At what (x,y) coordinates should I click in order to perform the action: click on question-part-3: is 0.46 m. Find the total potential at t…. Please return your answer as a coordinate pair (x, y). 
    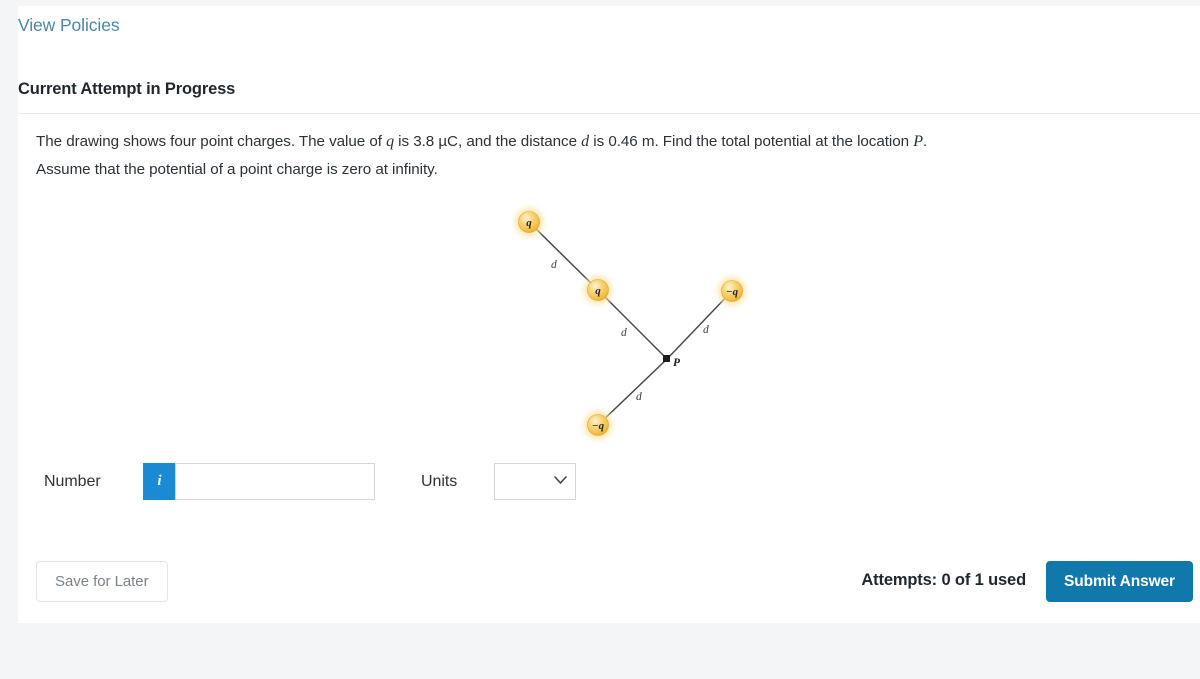
    Looking at the image, I should click on (751, 141).